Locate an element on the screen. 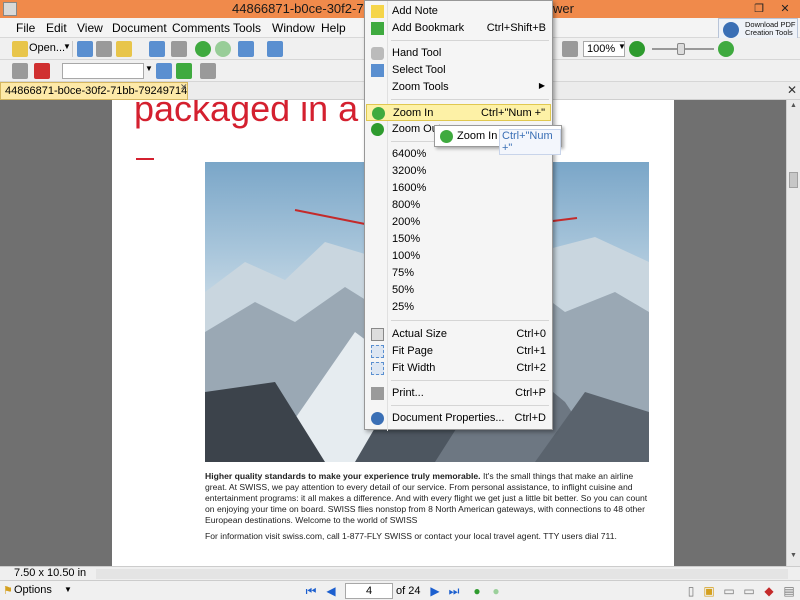 The image size is (800, 600). scroll-up-icon: ▲ is located at coordinates (793, 107).